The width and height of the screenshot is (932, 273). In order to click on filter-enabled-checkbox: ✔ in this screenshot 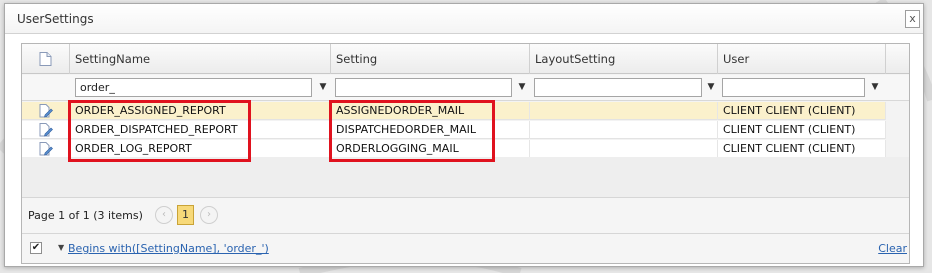, I will do `click(36, 248)`.